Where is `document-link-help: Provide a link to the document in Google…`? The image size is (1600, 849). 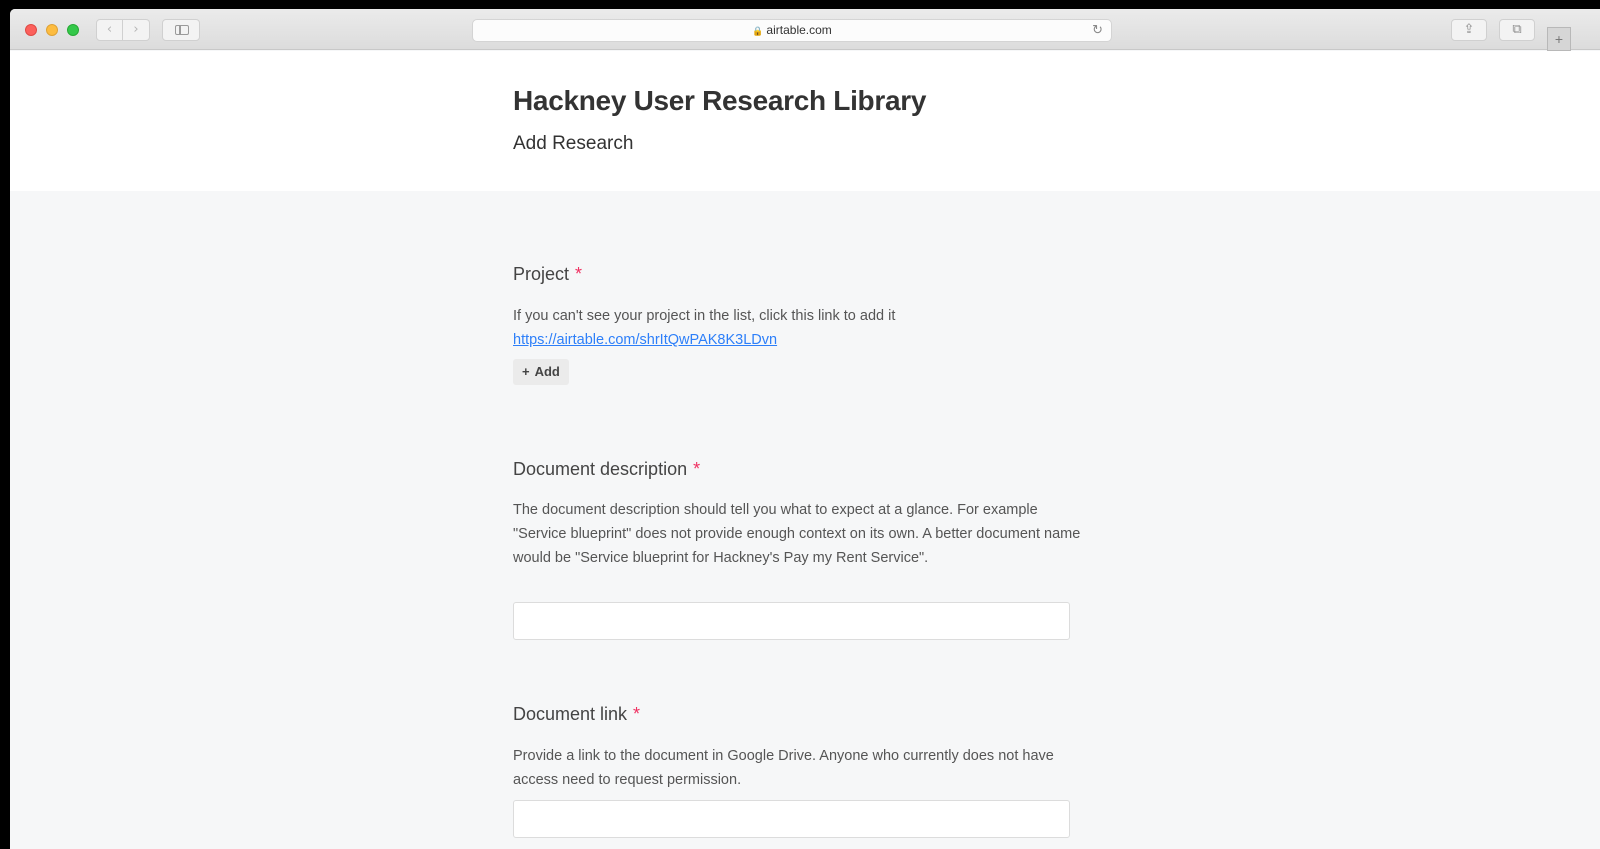
document-link-help: Provide a link to the document in Google… is located at coordinates (783, 768).